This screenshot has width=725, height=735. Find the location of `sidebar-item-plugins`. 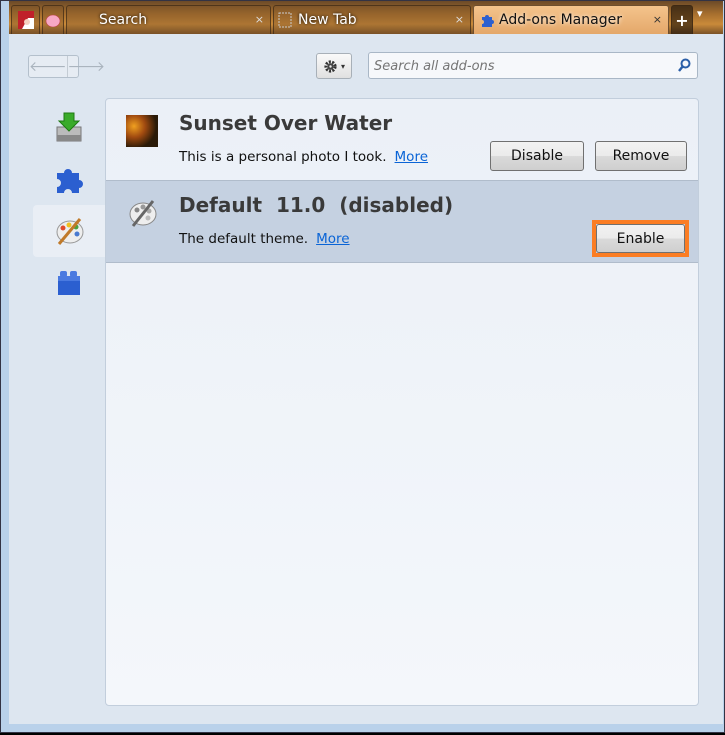

sidebar-item-plugins is located at coordinates (69, 283).